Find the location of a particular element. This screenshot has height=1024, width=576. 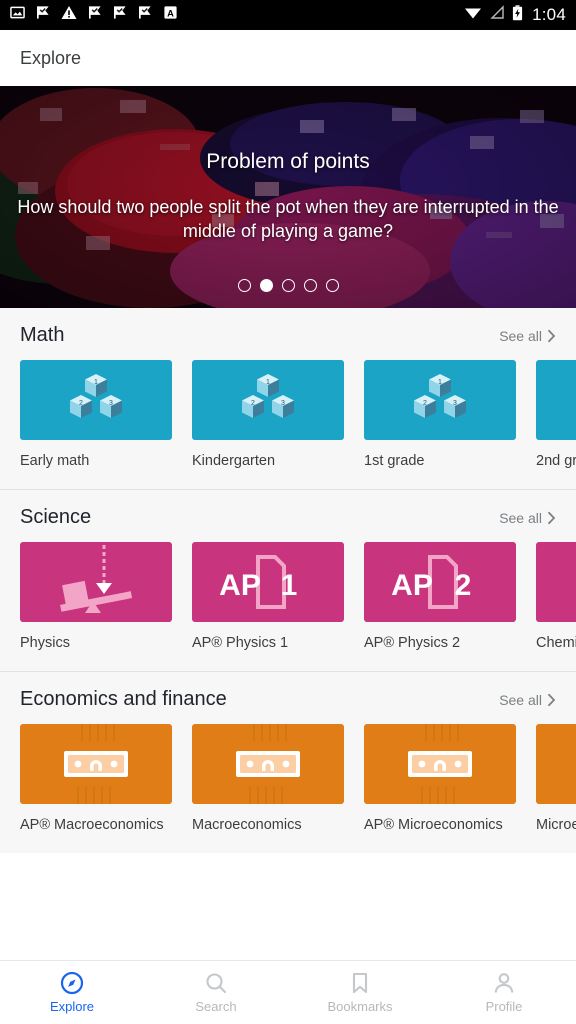

course-card: Chemistry is located at coordinates (556, 597).